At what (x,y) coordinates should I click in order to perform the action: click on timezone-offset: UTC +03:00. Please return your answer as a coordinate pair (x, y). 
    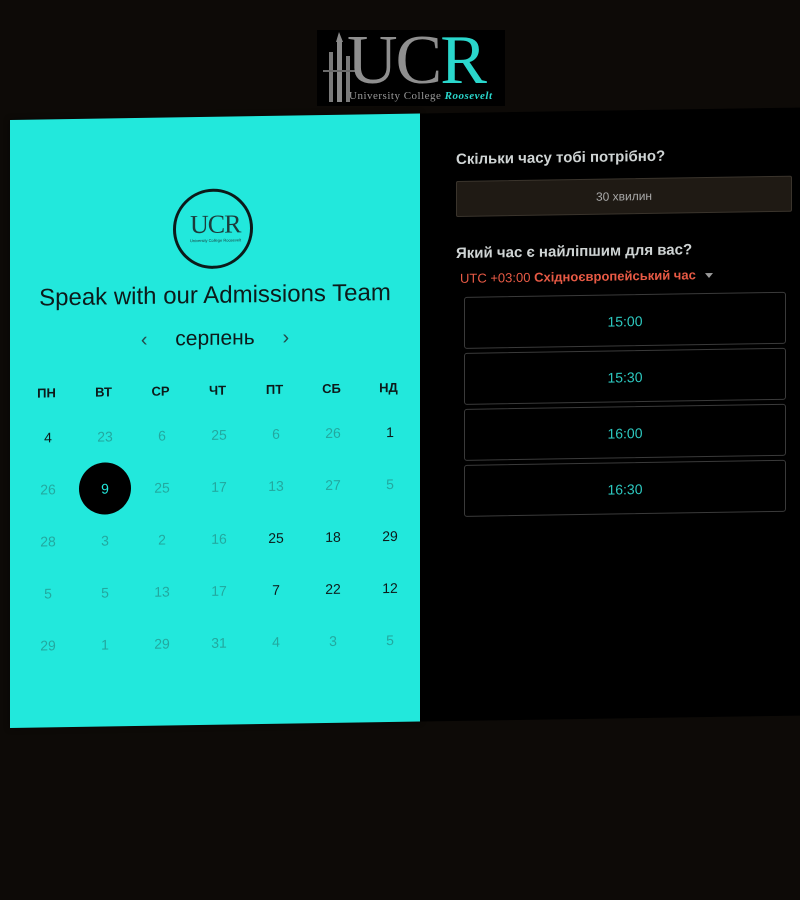
    Looking at the image, I should click on (495, 277).